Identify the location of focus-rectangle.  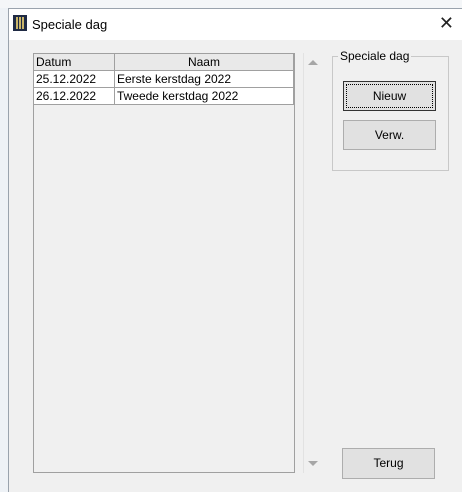
(389, 96).